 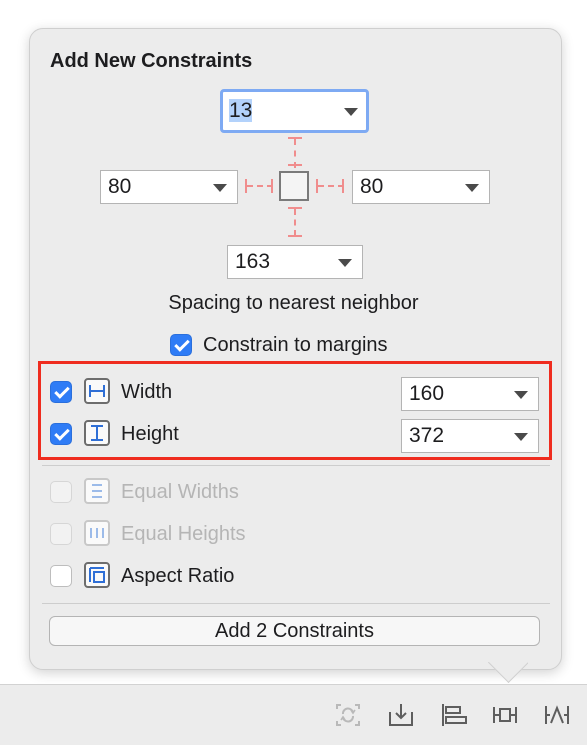 What do you see at coordinates (241, 110) in the screenshot?
I see `top-spacing-value: 13` at bounding box center [241, 110].